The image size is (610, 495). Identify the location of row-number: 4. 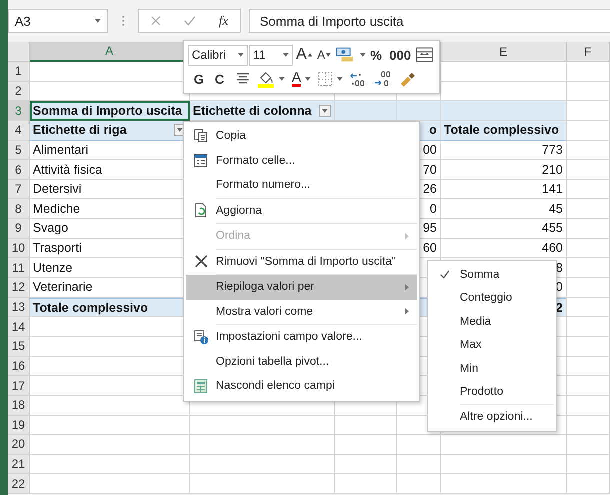
(19, 130).